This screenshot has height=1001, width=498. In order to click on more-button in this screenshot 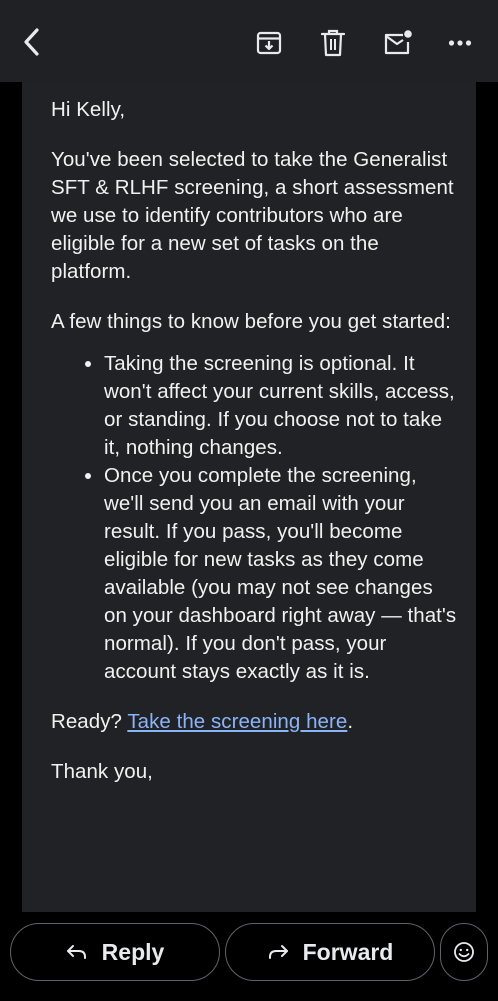, I will do `click(460, 43)`.